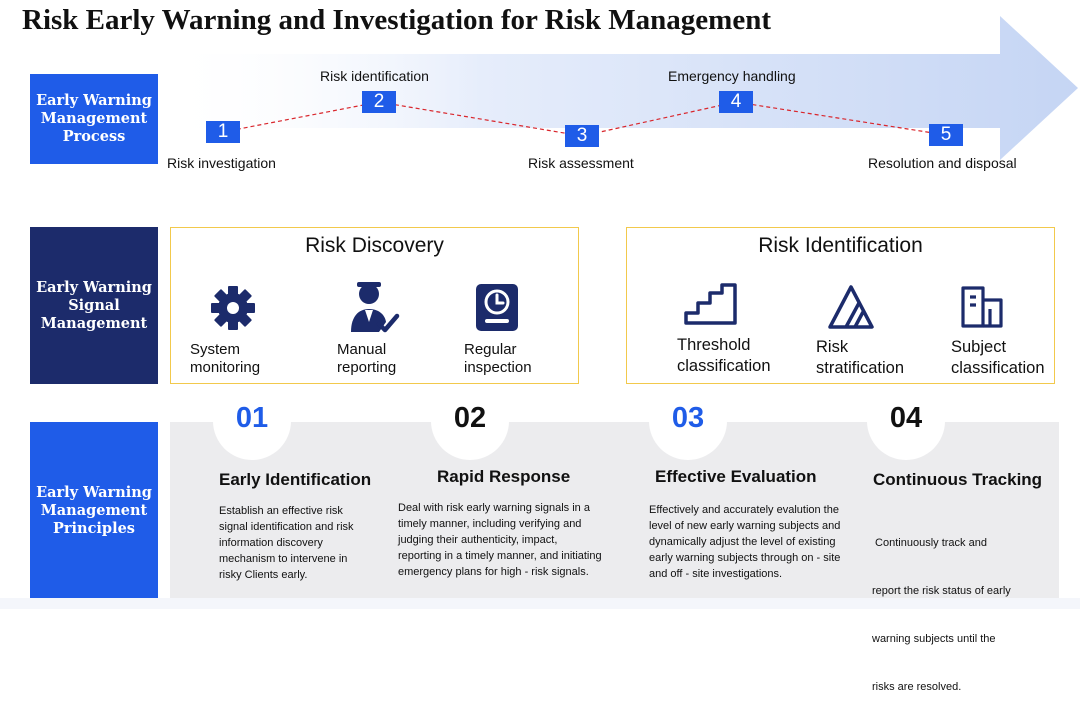  What do you see at coordinates (490, 524) in the screenshot?
I see `principle-line: timely manner, including verifying and` at bounding box center [490, 524].